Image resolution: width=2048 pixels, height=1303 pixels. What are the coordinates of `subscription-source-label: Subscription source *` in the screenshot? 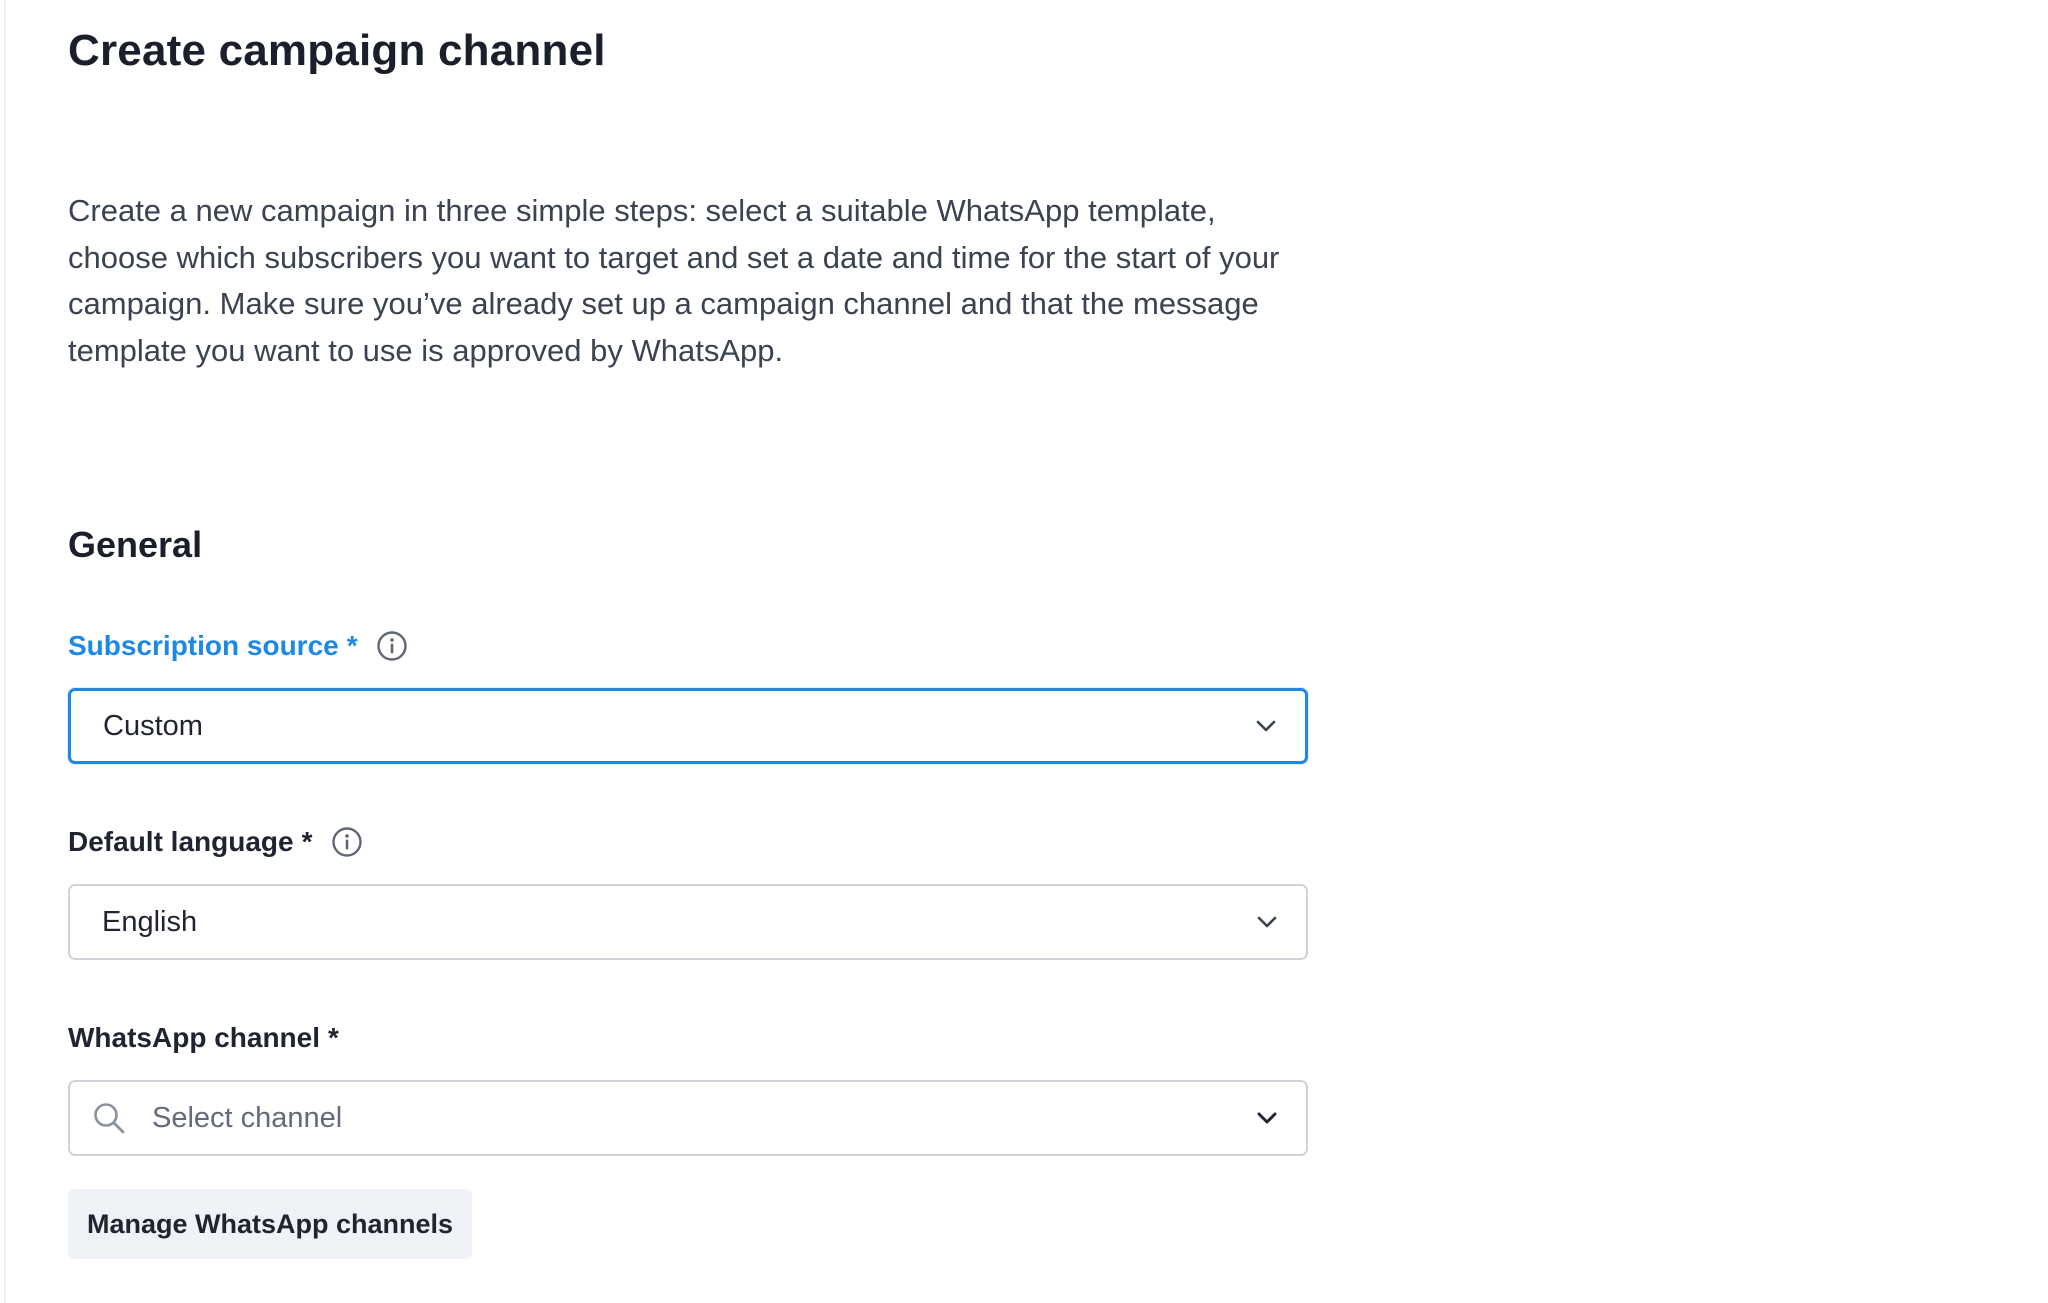 It's located at (238, 646).